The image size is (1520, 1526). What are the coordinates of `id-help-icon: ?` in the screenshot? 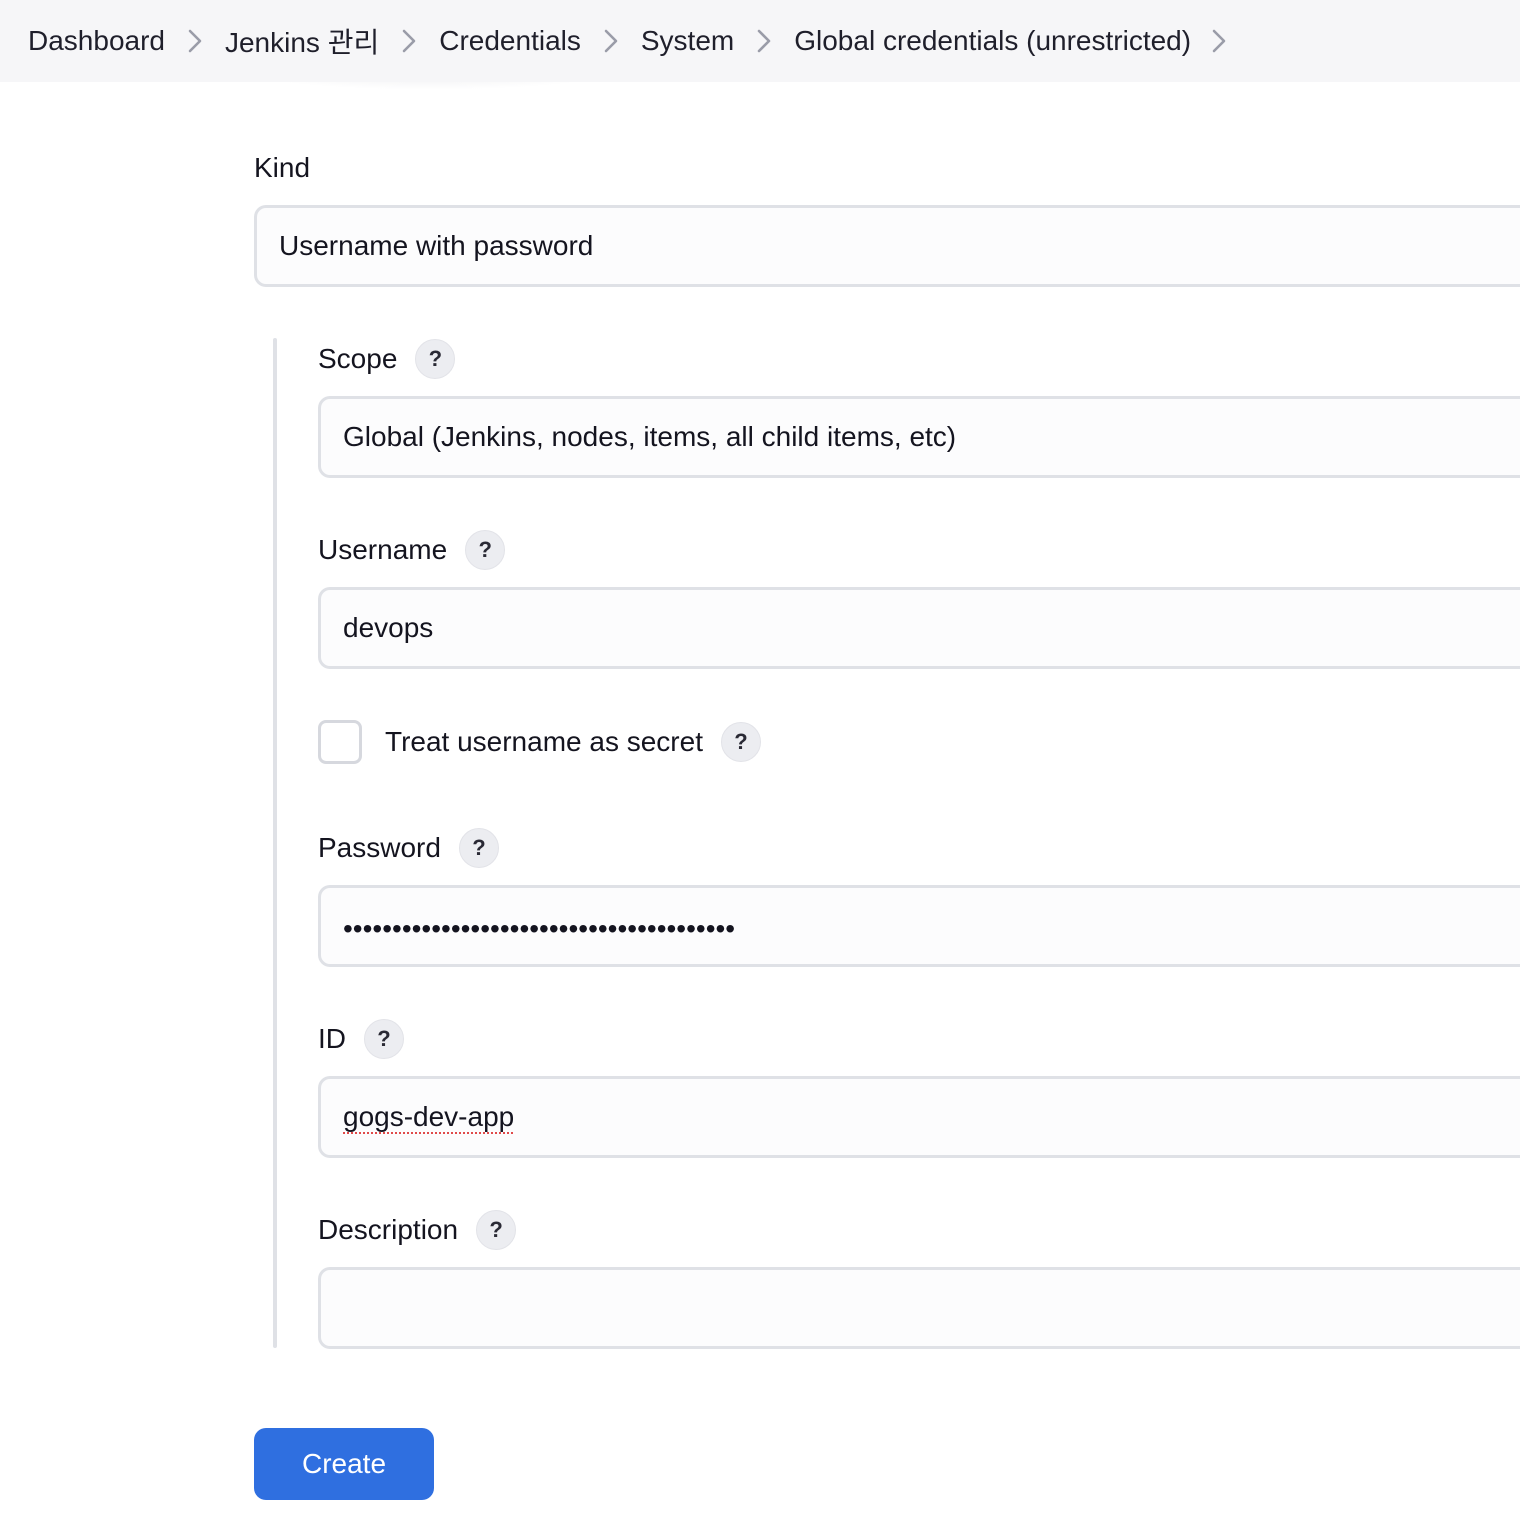 It's located at (384, 1039).